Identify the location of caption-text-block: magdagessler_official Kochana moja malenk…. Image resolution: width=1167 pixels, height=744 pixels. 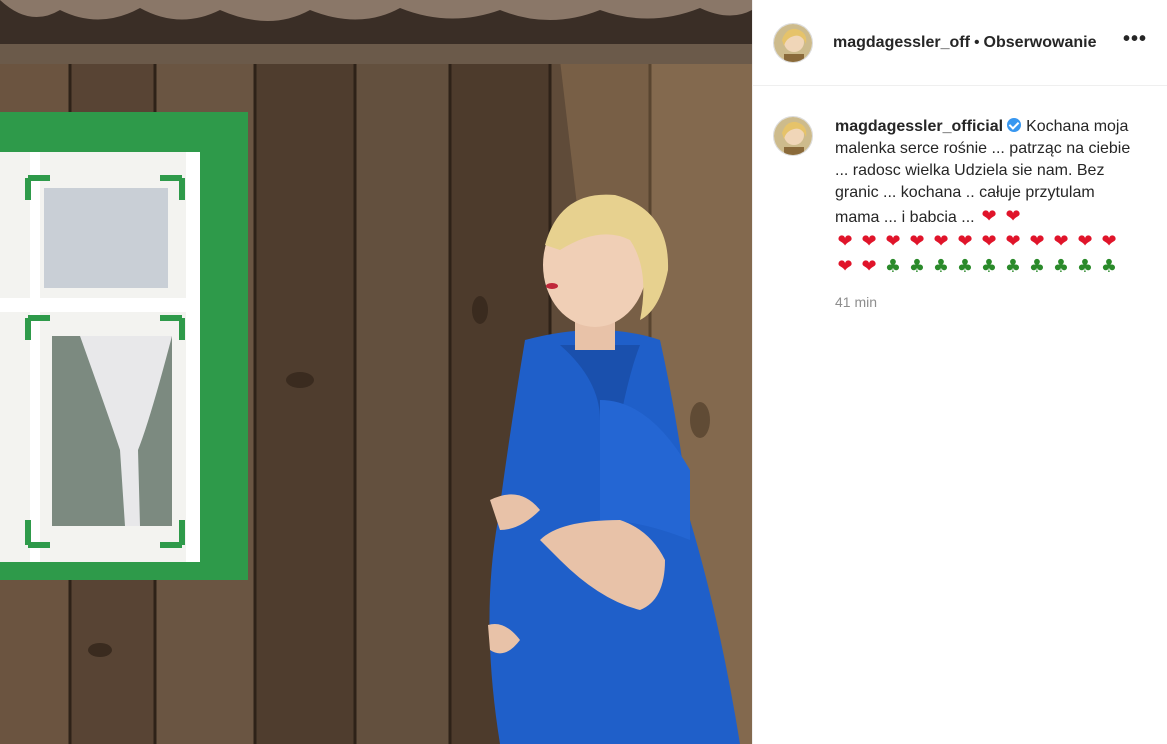
(985, 214).